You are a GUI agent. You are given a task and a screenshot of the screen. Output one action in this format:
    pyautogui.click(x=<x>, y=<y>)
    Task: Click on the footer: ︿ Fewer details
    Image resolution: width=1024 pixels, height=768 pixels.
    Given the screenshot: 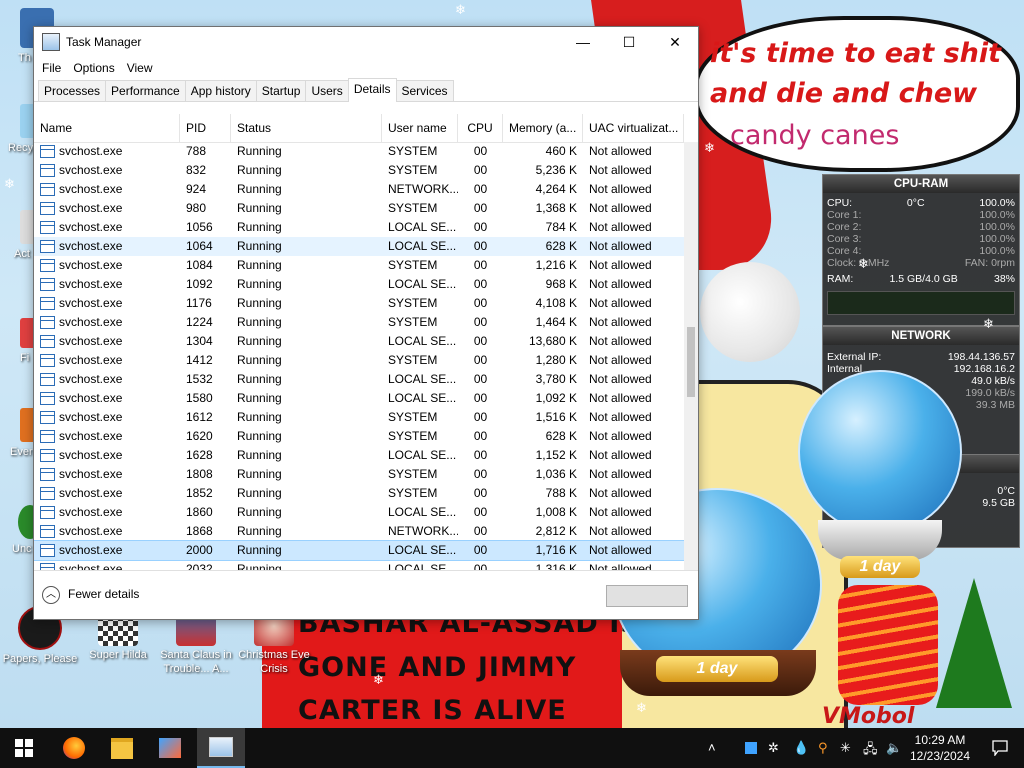 What is the action you would take?
    pyautogui.click(x=366, y=595)
    